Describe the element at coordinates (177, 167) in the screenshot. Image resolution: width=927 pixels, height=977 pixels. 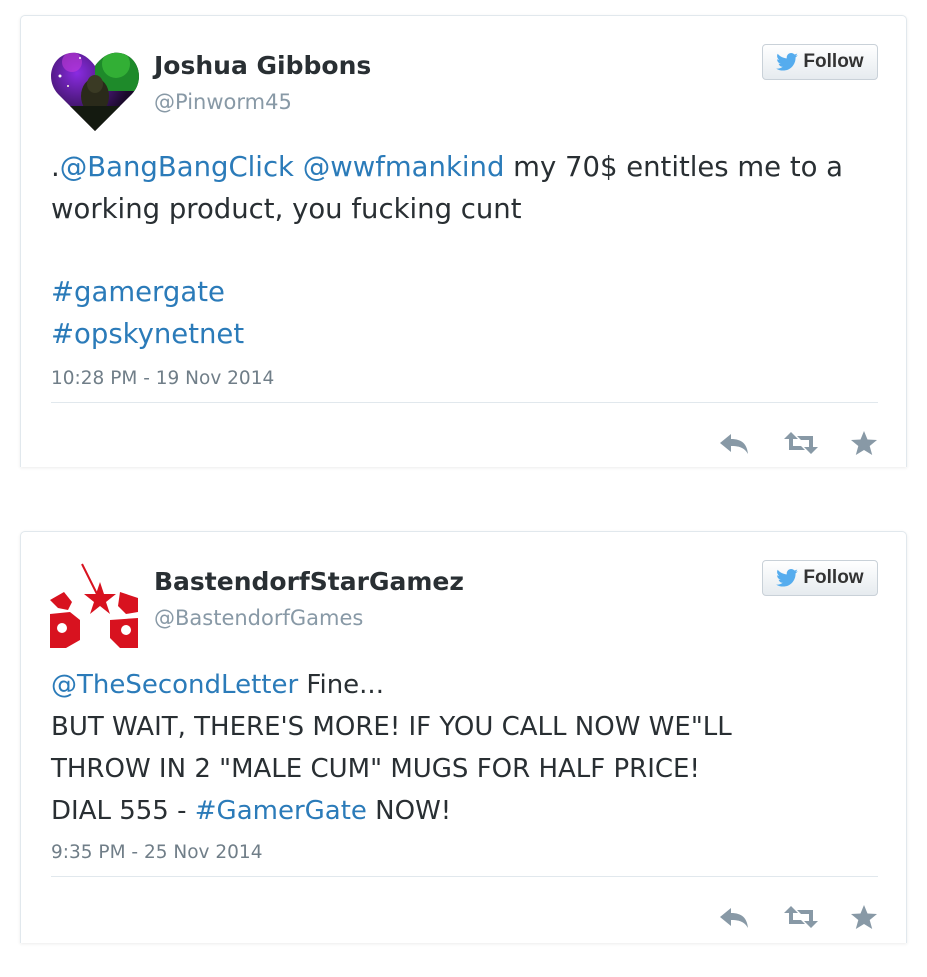
I see `mention-link: @BangBangClick` at that location.